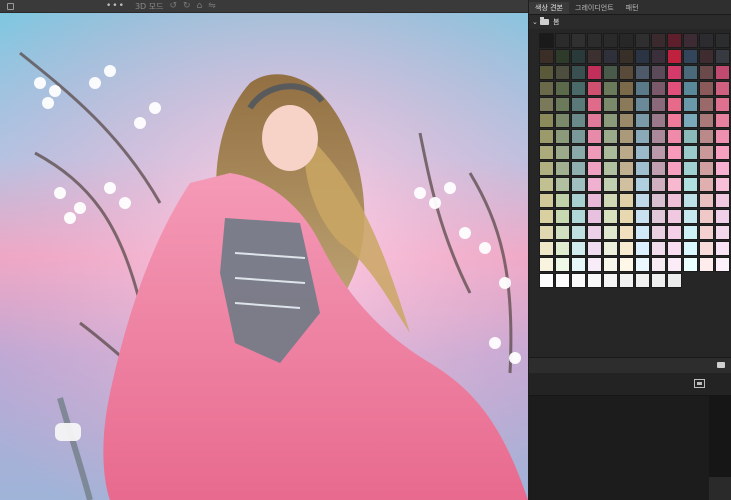 Image resolution: width=731 pixels, height=500 pixels. What do you see at coordinates (699, 383) in the screenshot?
I see `expand-icon` at bounding box center [699, 383].